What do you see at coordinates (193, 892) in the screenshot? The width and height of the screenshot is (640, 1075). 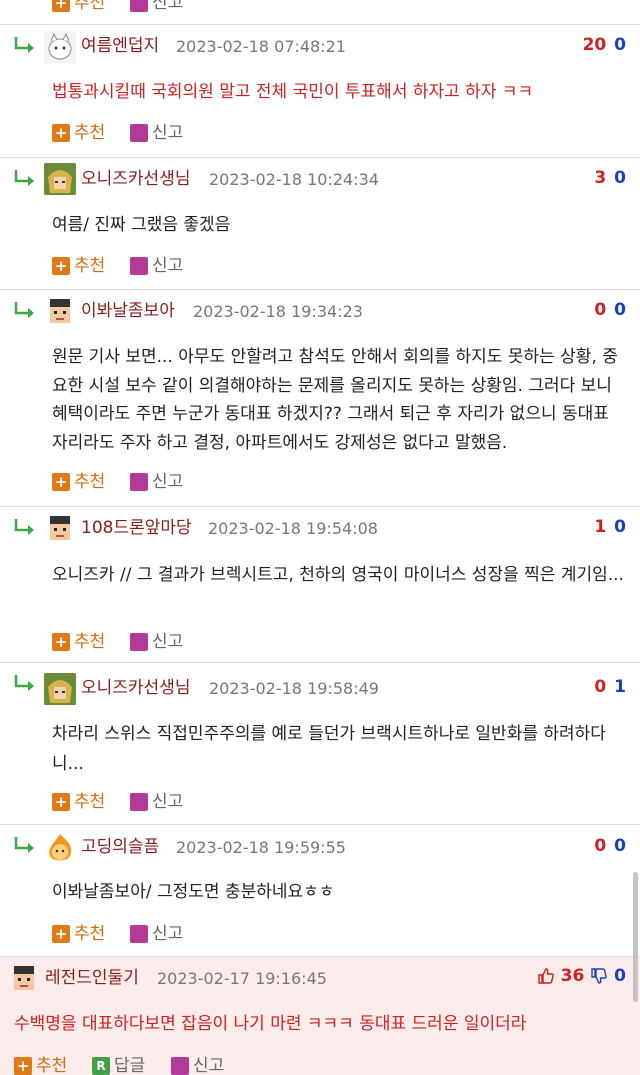 I see `comment-text: 이봐날좀보아/ 그정도면 충분하네요ㅎㅎ` at bounding box center [193, 892].